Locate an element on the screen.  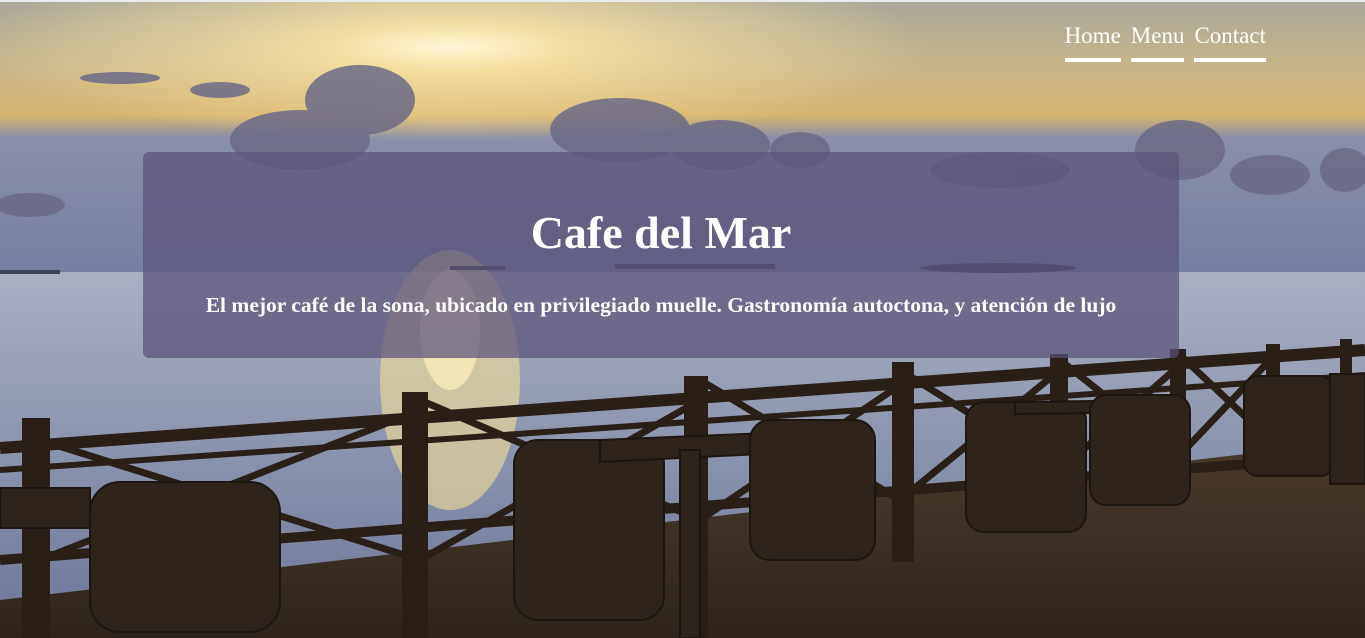
hero-title: Cafe del Mar is located at coordinates (661, 232).